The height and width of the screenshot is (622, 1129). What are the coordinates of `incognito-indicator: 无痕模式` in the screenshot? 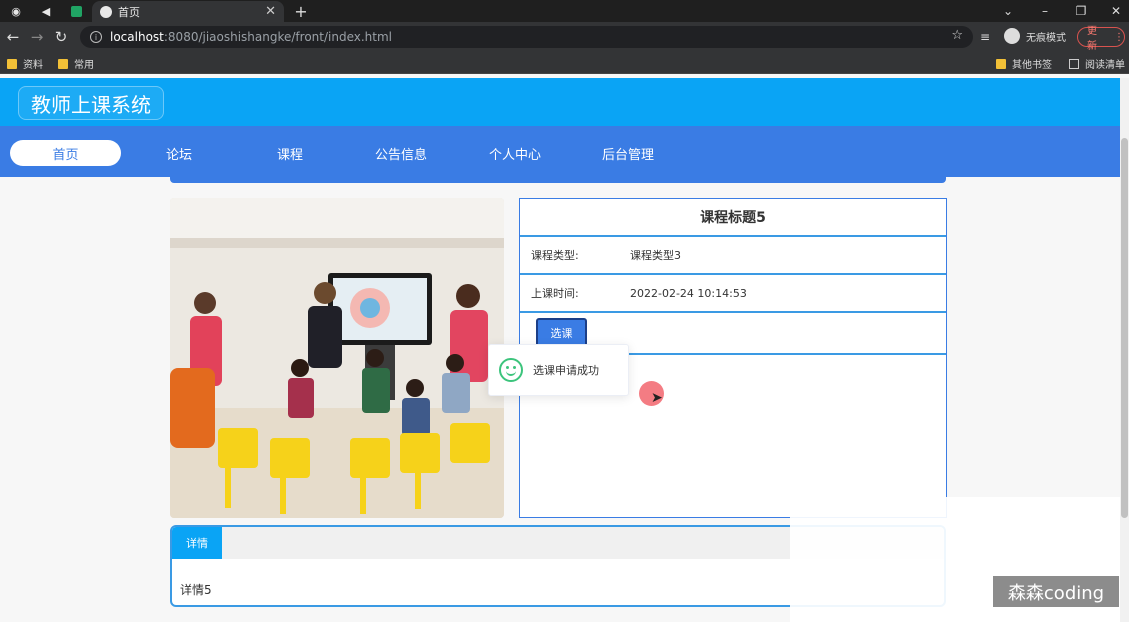 It's located at (1035, 36).